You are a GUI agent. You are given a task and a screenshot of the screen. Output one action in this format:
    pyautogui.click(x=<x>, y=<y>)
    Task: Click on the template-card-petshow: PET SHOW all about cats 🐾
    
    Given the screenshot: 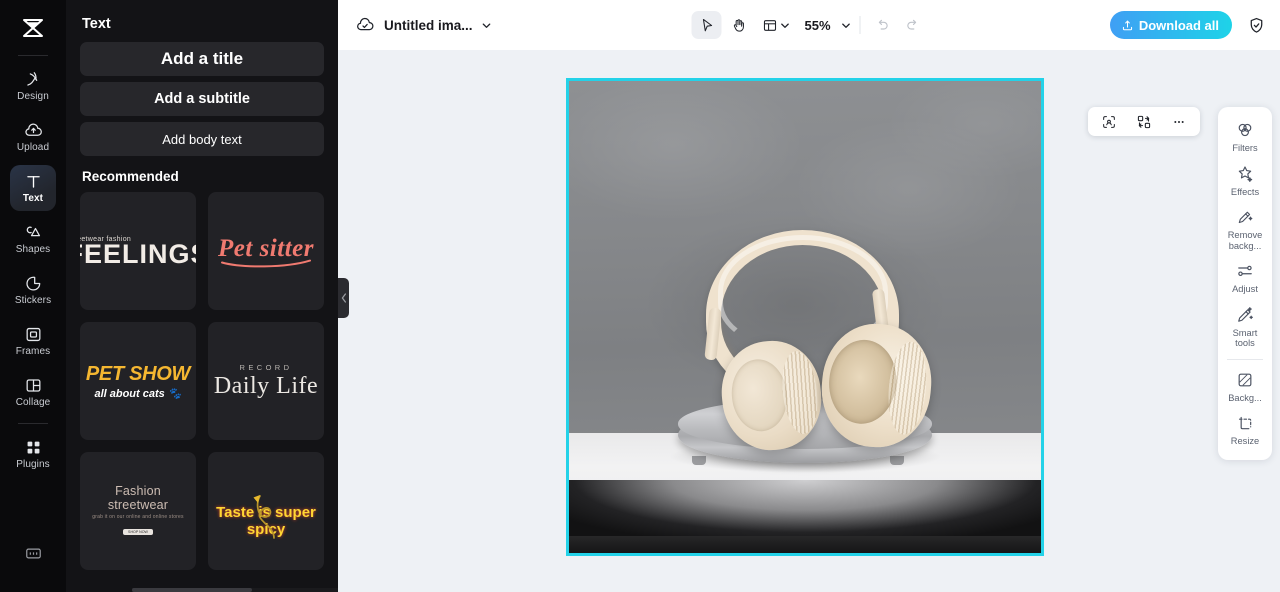 What is the action you would take?
    pyautogui.click(x=138, y=381)
    